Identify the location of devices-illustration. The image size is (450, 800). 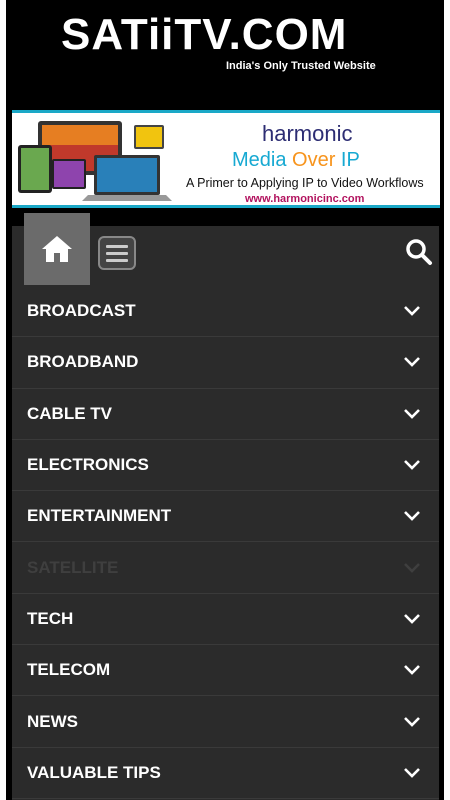
(95, 161).